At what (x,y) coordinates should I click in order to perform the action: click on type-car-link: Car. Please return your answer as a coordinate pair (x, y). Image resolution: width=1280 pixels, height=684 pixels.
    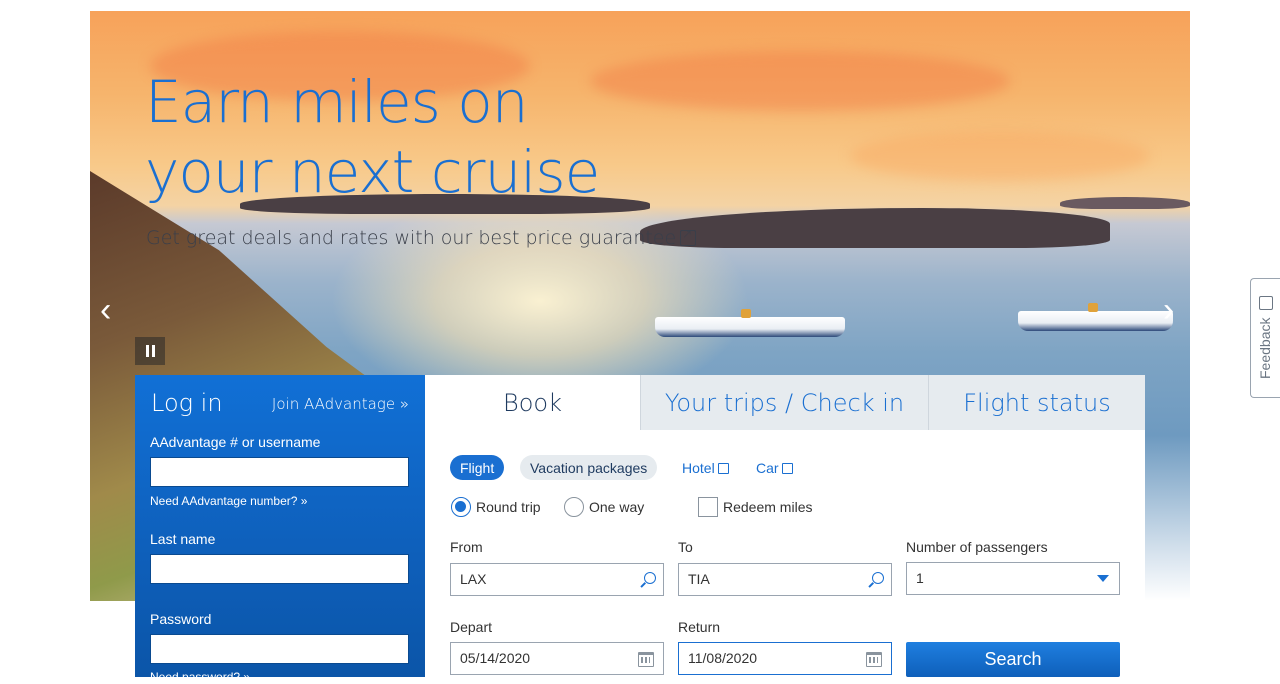
    Looking at the image, I should click on (774, 468).